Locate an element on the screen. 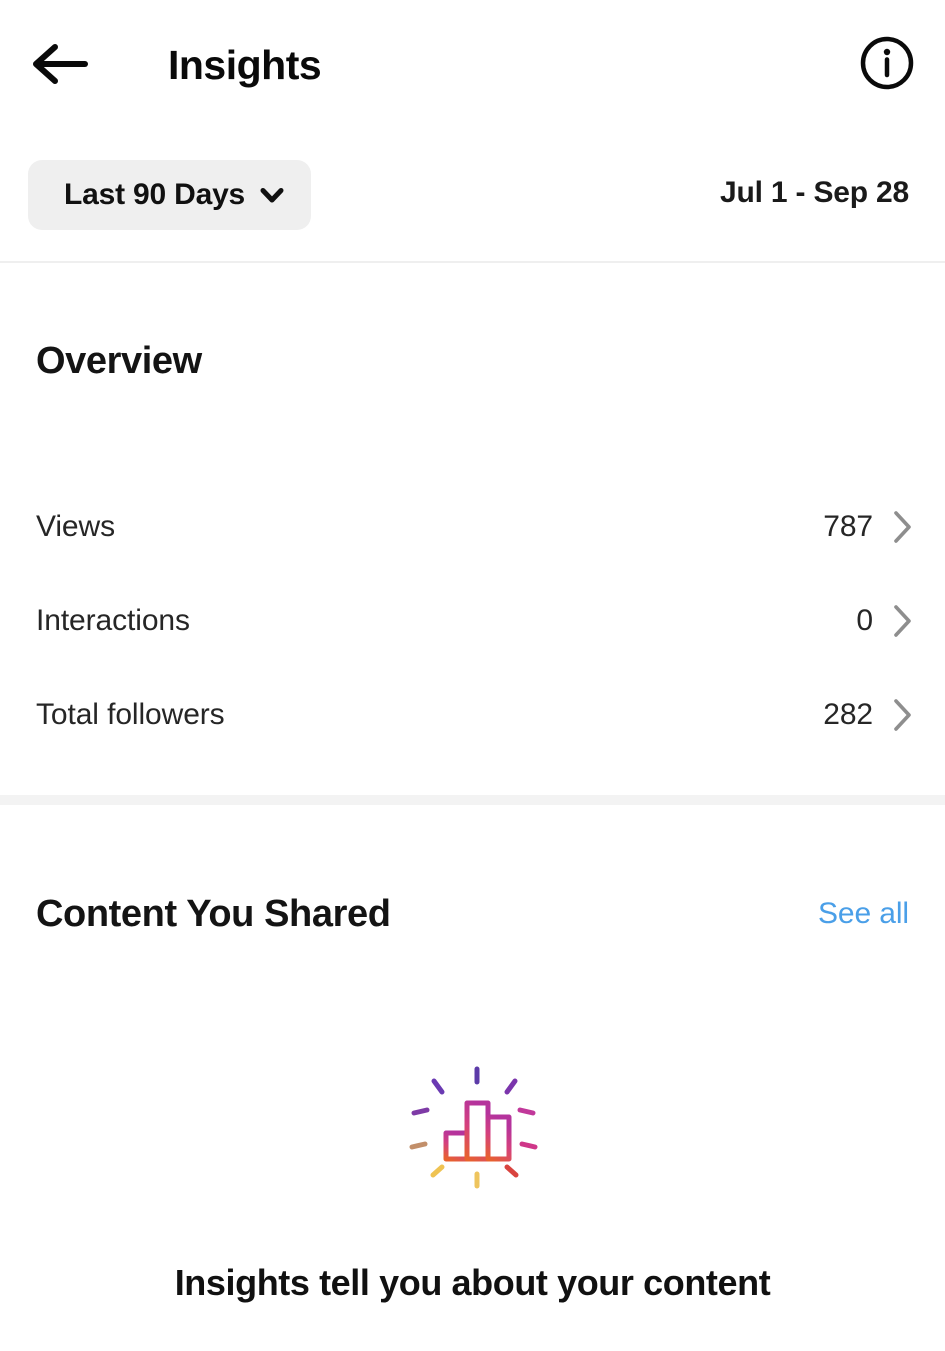  metric-value: 282 is located at coordinates (848, 714).